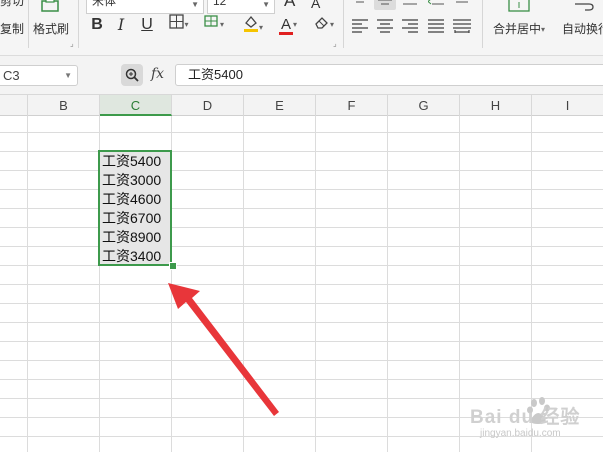 The image size is (603, 452). I want to click on baidu-jingyan-watermark: Bai du 经验 jingyan.baidu.com, so click(535, 424).